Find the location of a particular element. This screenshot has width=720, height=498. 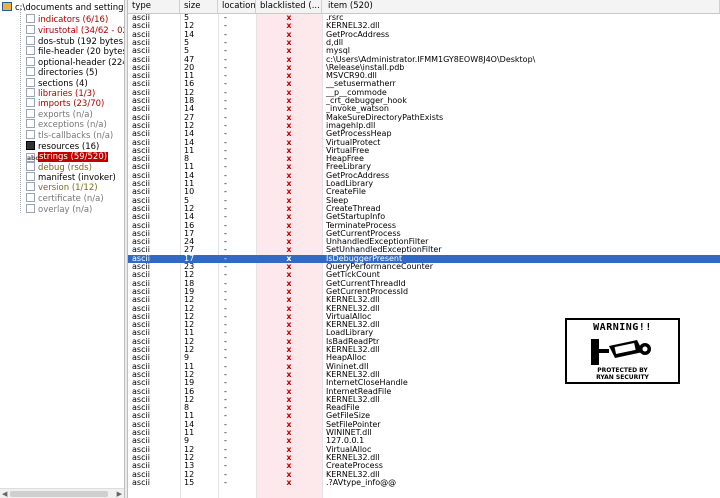

table-row: ascii 12 - x CreateThread is located at coordinates (424, 209).